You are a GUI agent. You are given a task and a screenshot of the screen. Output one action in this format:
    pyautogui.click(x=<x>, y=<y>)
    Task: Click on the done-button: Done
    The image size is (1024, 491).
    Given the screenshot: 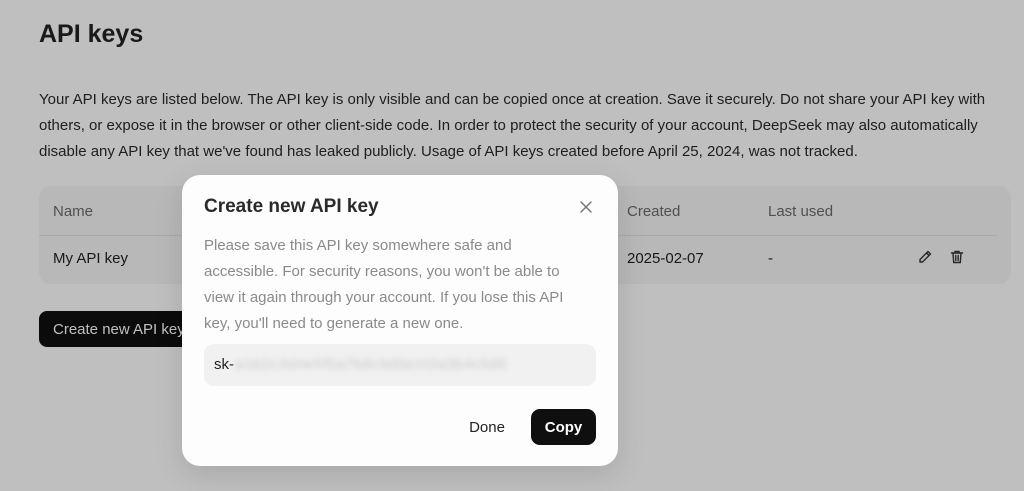 What is the action you would take?
    pyautogui.click(x=487, y=427)
    